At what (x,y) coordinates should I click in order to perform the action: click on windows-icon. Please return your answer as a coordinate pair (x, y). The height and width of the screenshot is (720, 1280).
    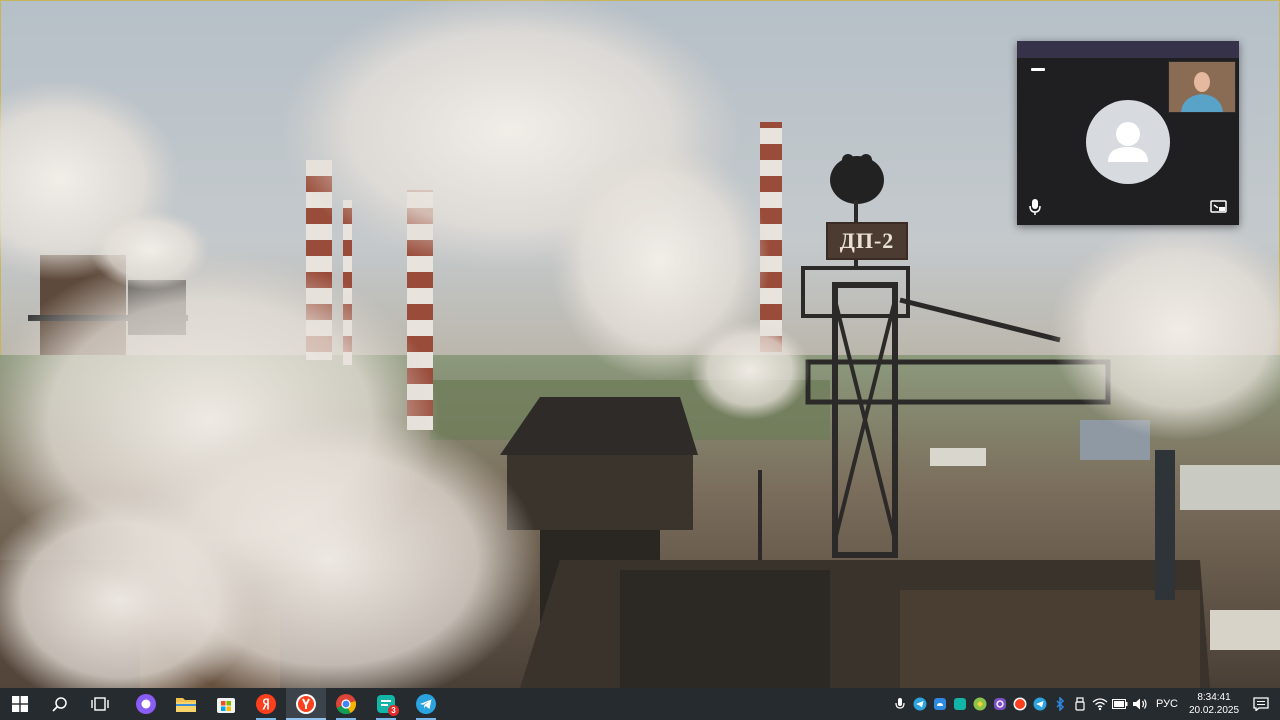
    Looking at the image, I should click on (20, 704).